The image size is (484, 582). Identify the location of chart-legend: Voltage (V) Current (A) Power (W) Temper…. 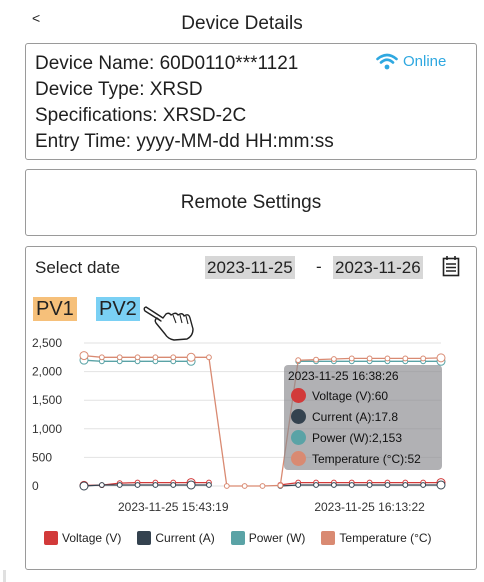
(259, 538).